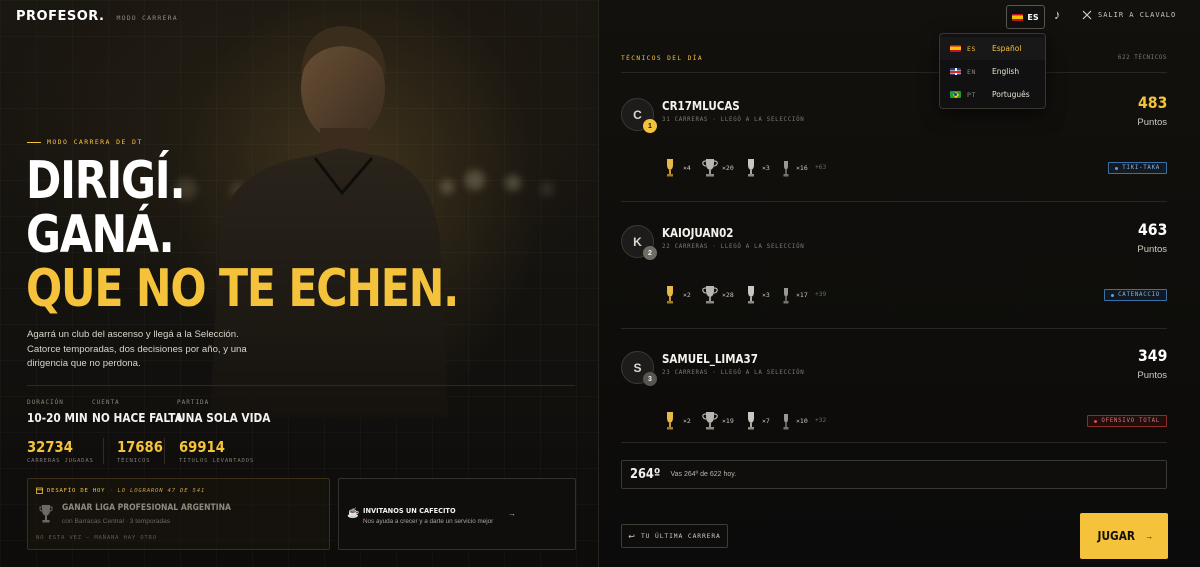 The image size is (1200, 567). Describe the element at coordinates (1033, 17) in the screenshot. I see `language-code: ES` at that location.